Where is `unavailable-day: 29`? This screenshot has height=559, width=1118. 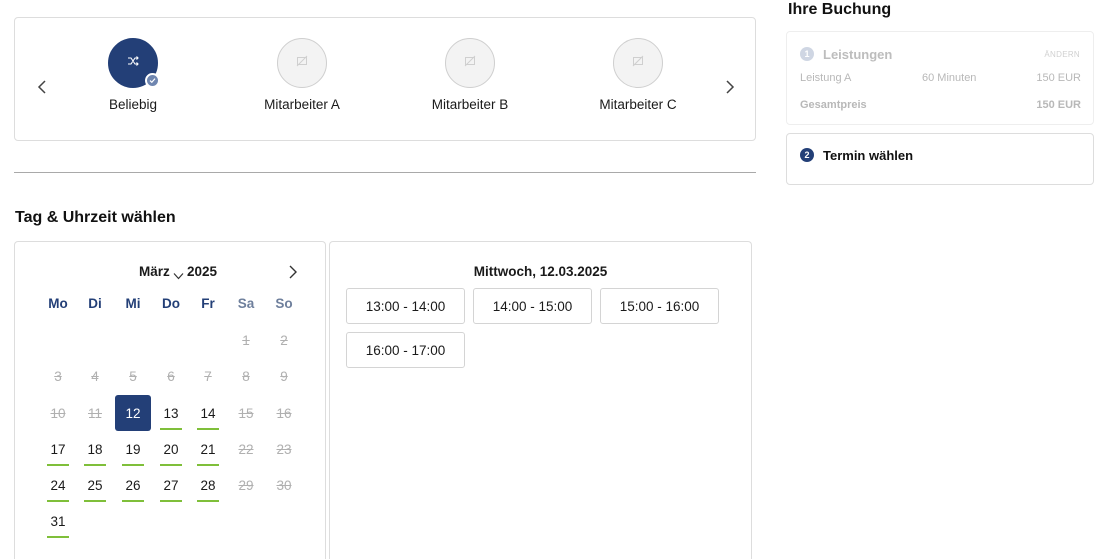 unavailable-day: 29 is located at coordinates (246, 485).